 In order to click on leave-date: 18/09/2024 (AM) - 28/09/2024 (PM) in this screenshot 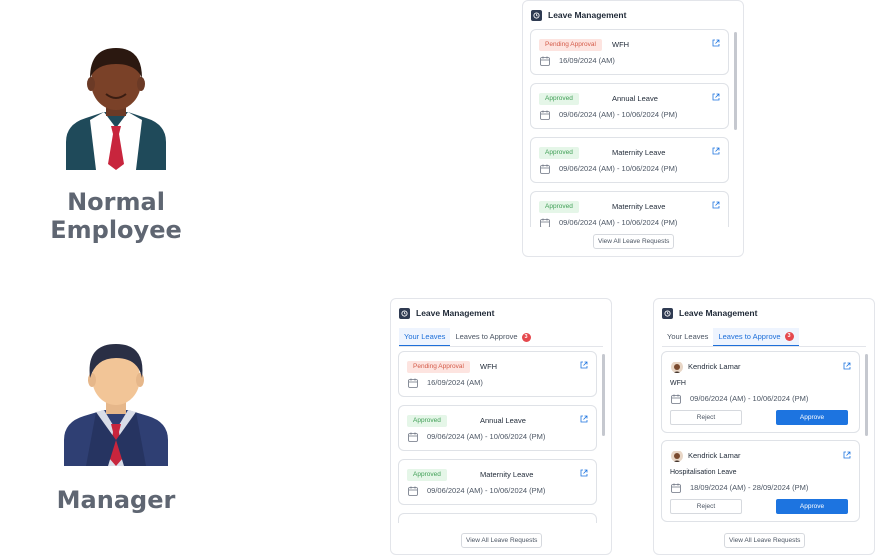, I will do `click(749, 487)`.